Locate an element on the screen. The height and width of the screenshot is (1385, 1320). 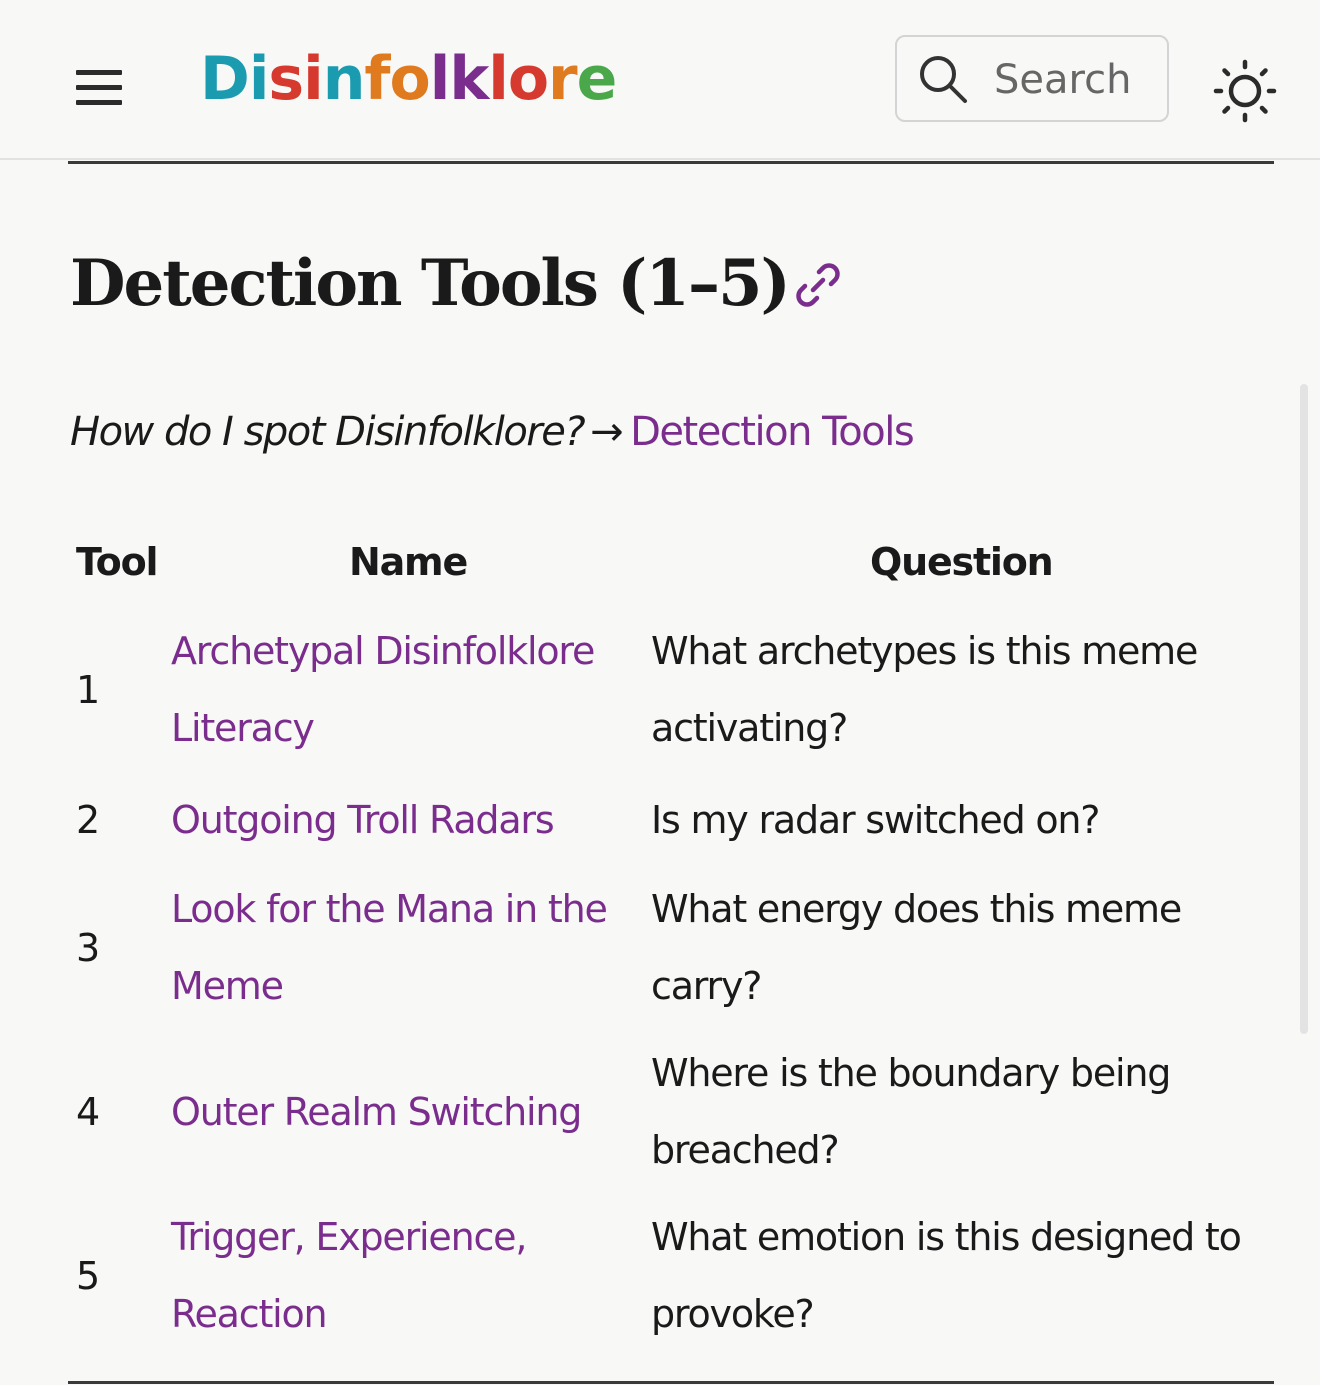
tool-name-line: Outer Realm Switching is located at coordinates (376, 1111).